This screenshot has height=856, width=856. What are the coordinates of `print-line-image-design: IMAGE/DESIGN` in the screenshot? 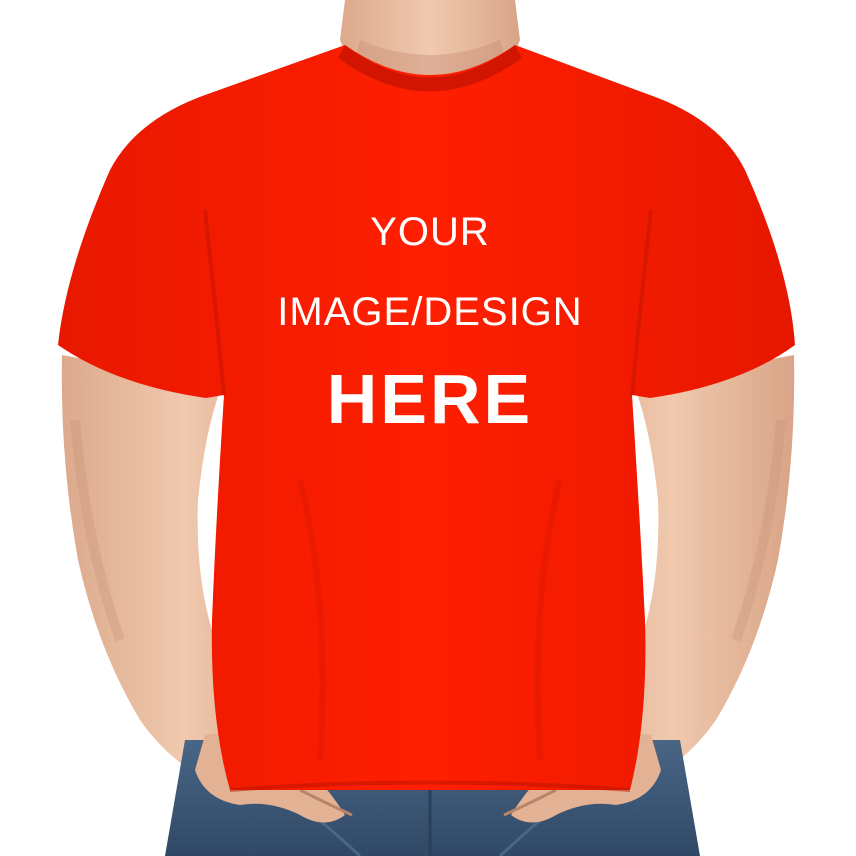 It's located at (430, 312).